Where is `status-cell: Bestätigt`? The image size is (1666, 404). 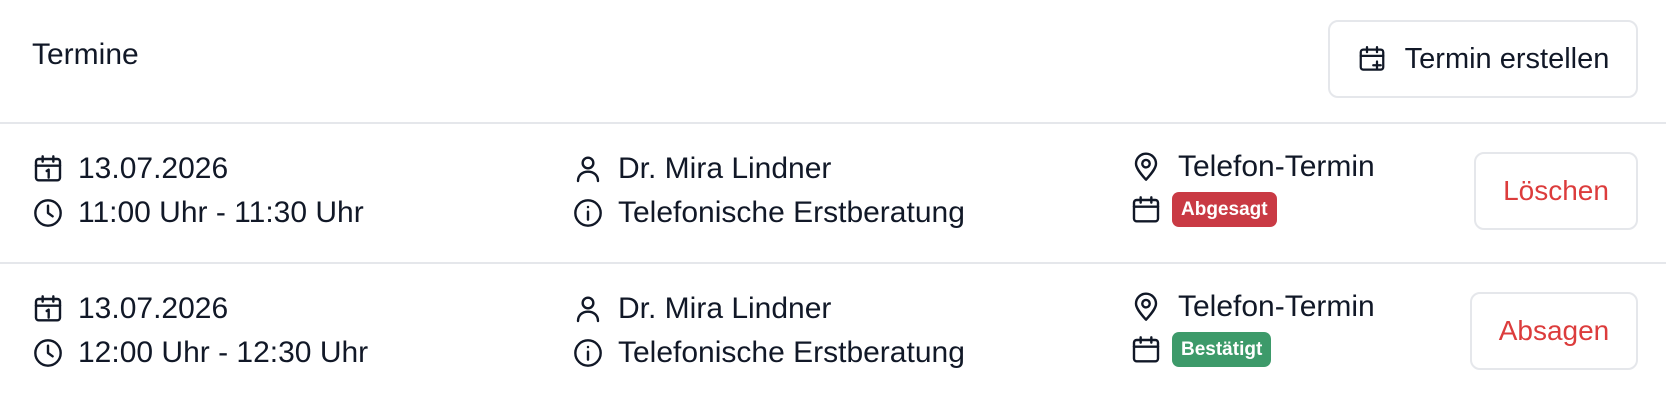 status-cell: Bestätigt is located at coordinates (1201, 349).